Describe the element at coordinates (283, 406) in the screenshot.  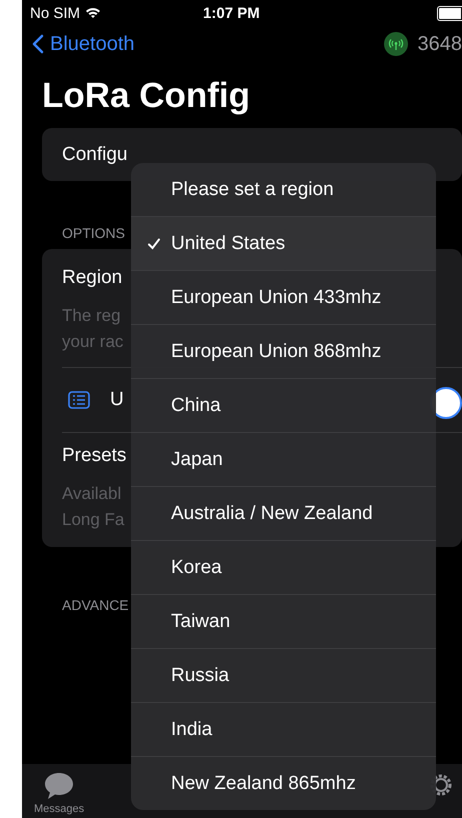
I see `menu-item: China` at that location.